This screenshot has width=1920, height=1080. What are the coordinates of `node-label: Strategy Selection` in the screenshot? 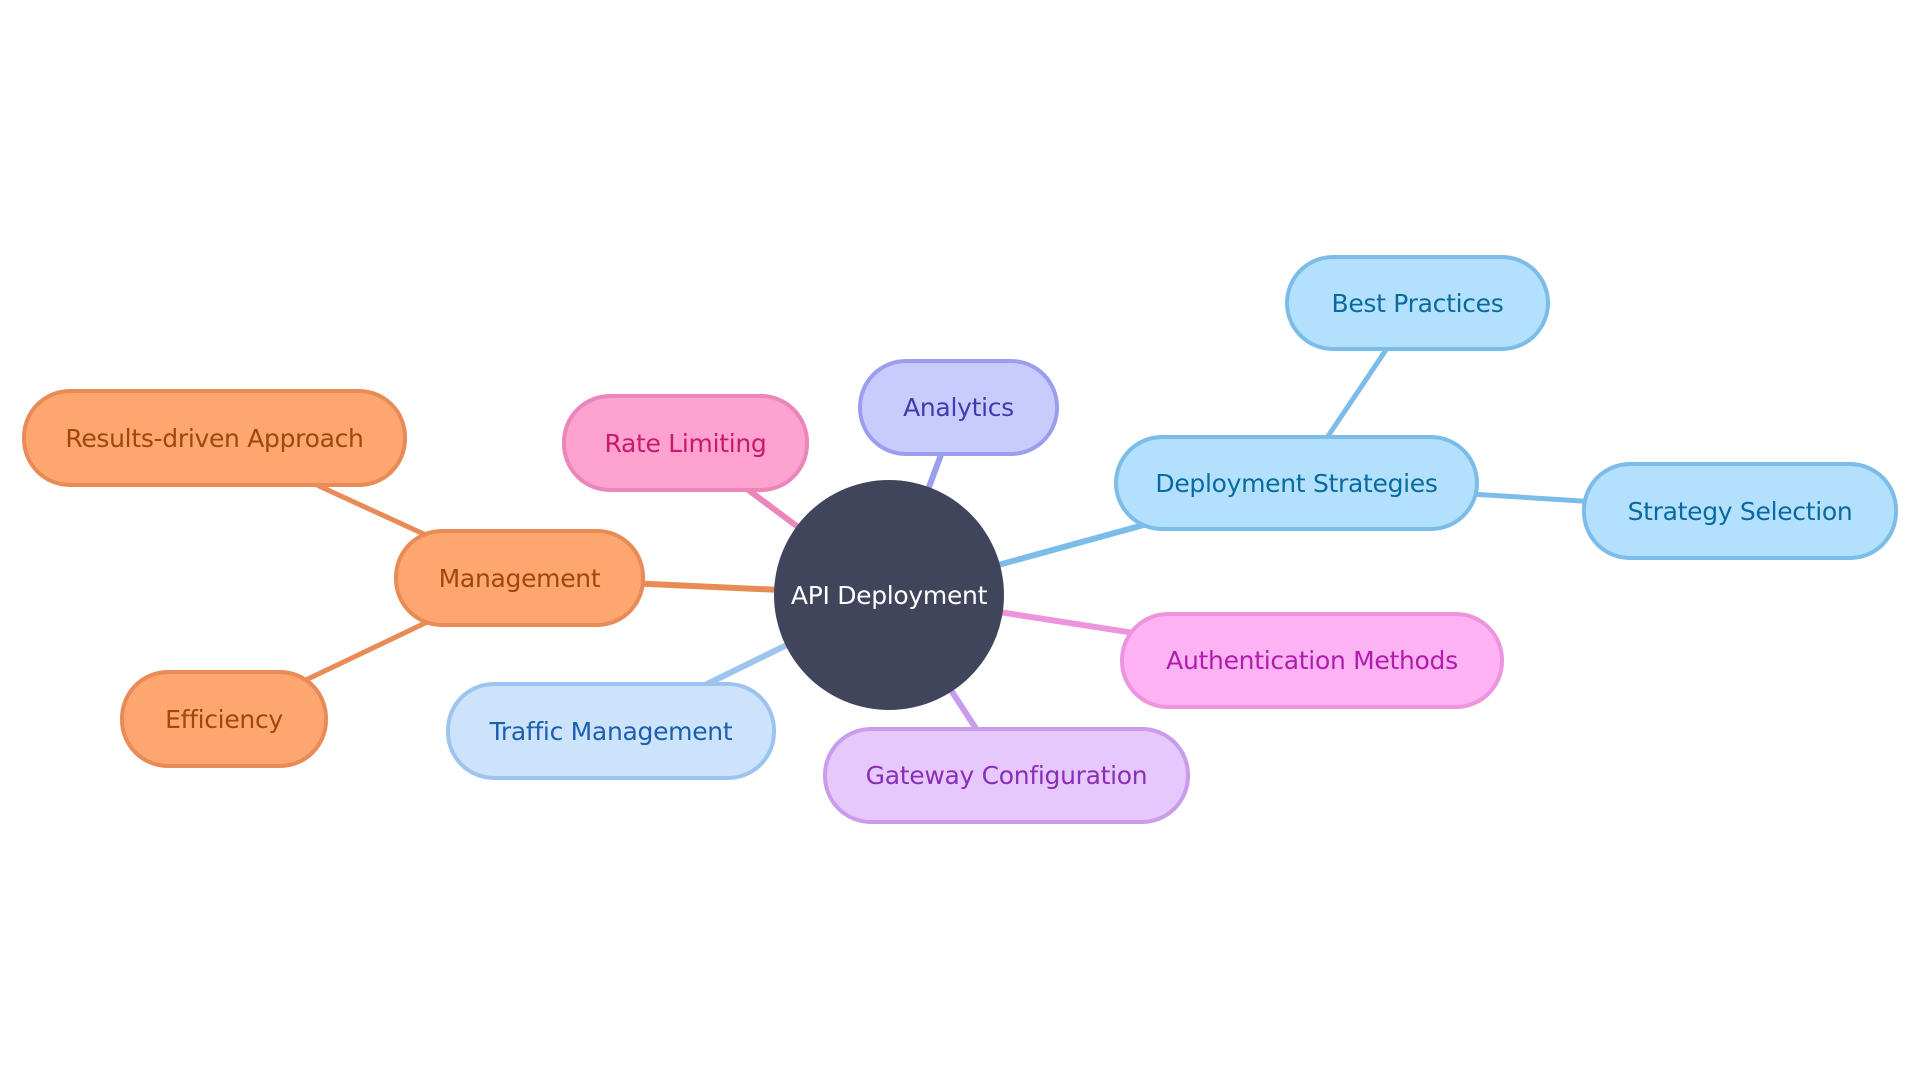 It's located at (1740, 511).